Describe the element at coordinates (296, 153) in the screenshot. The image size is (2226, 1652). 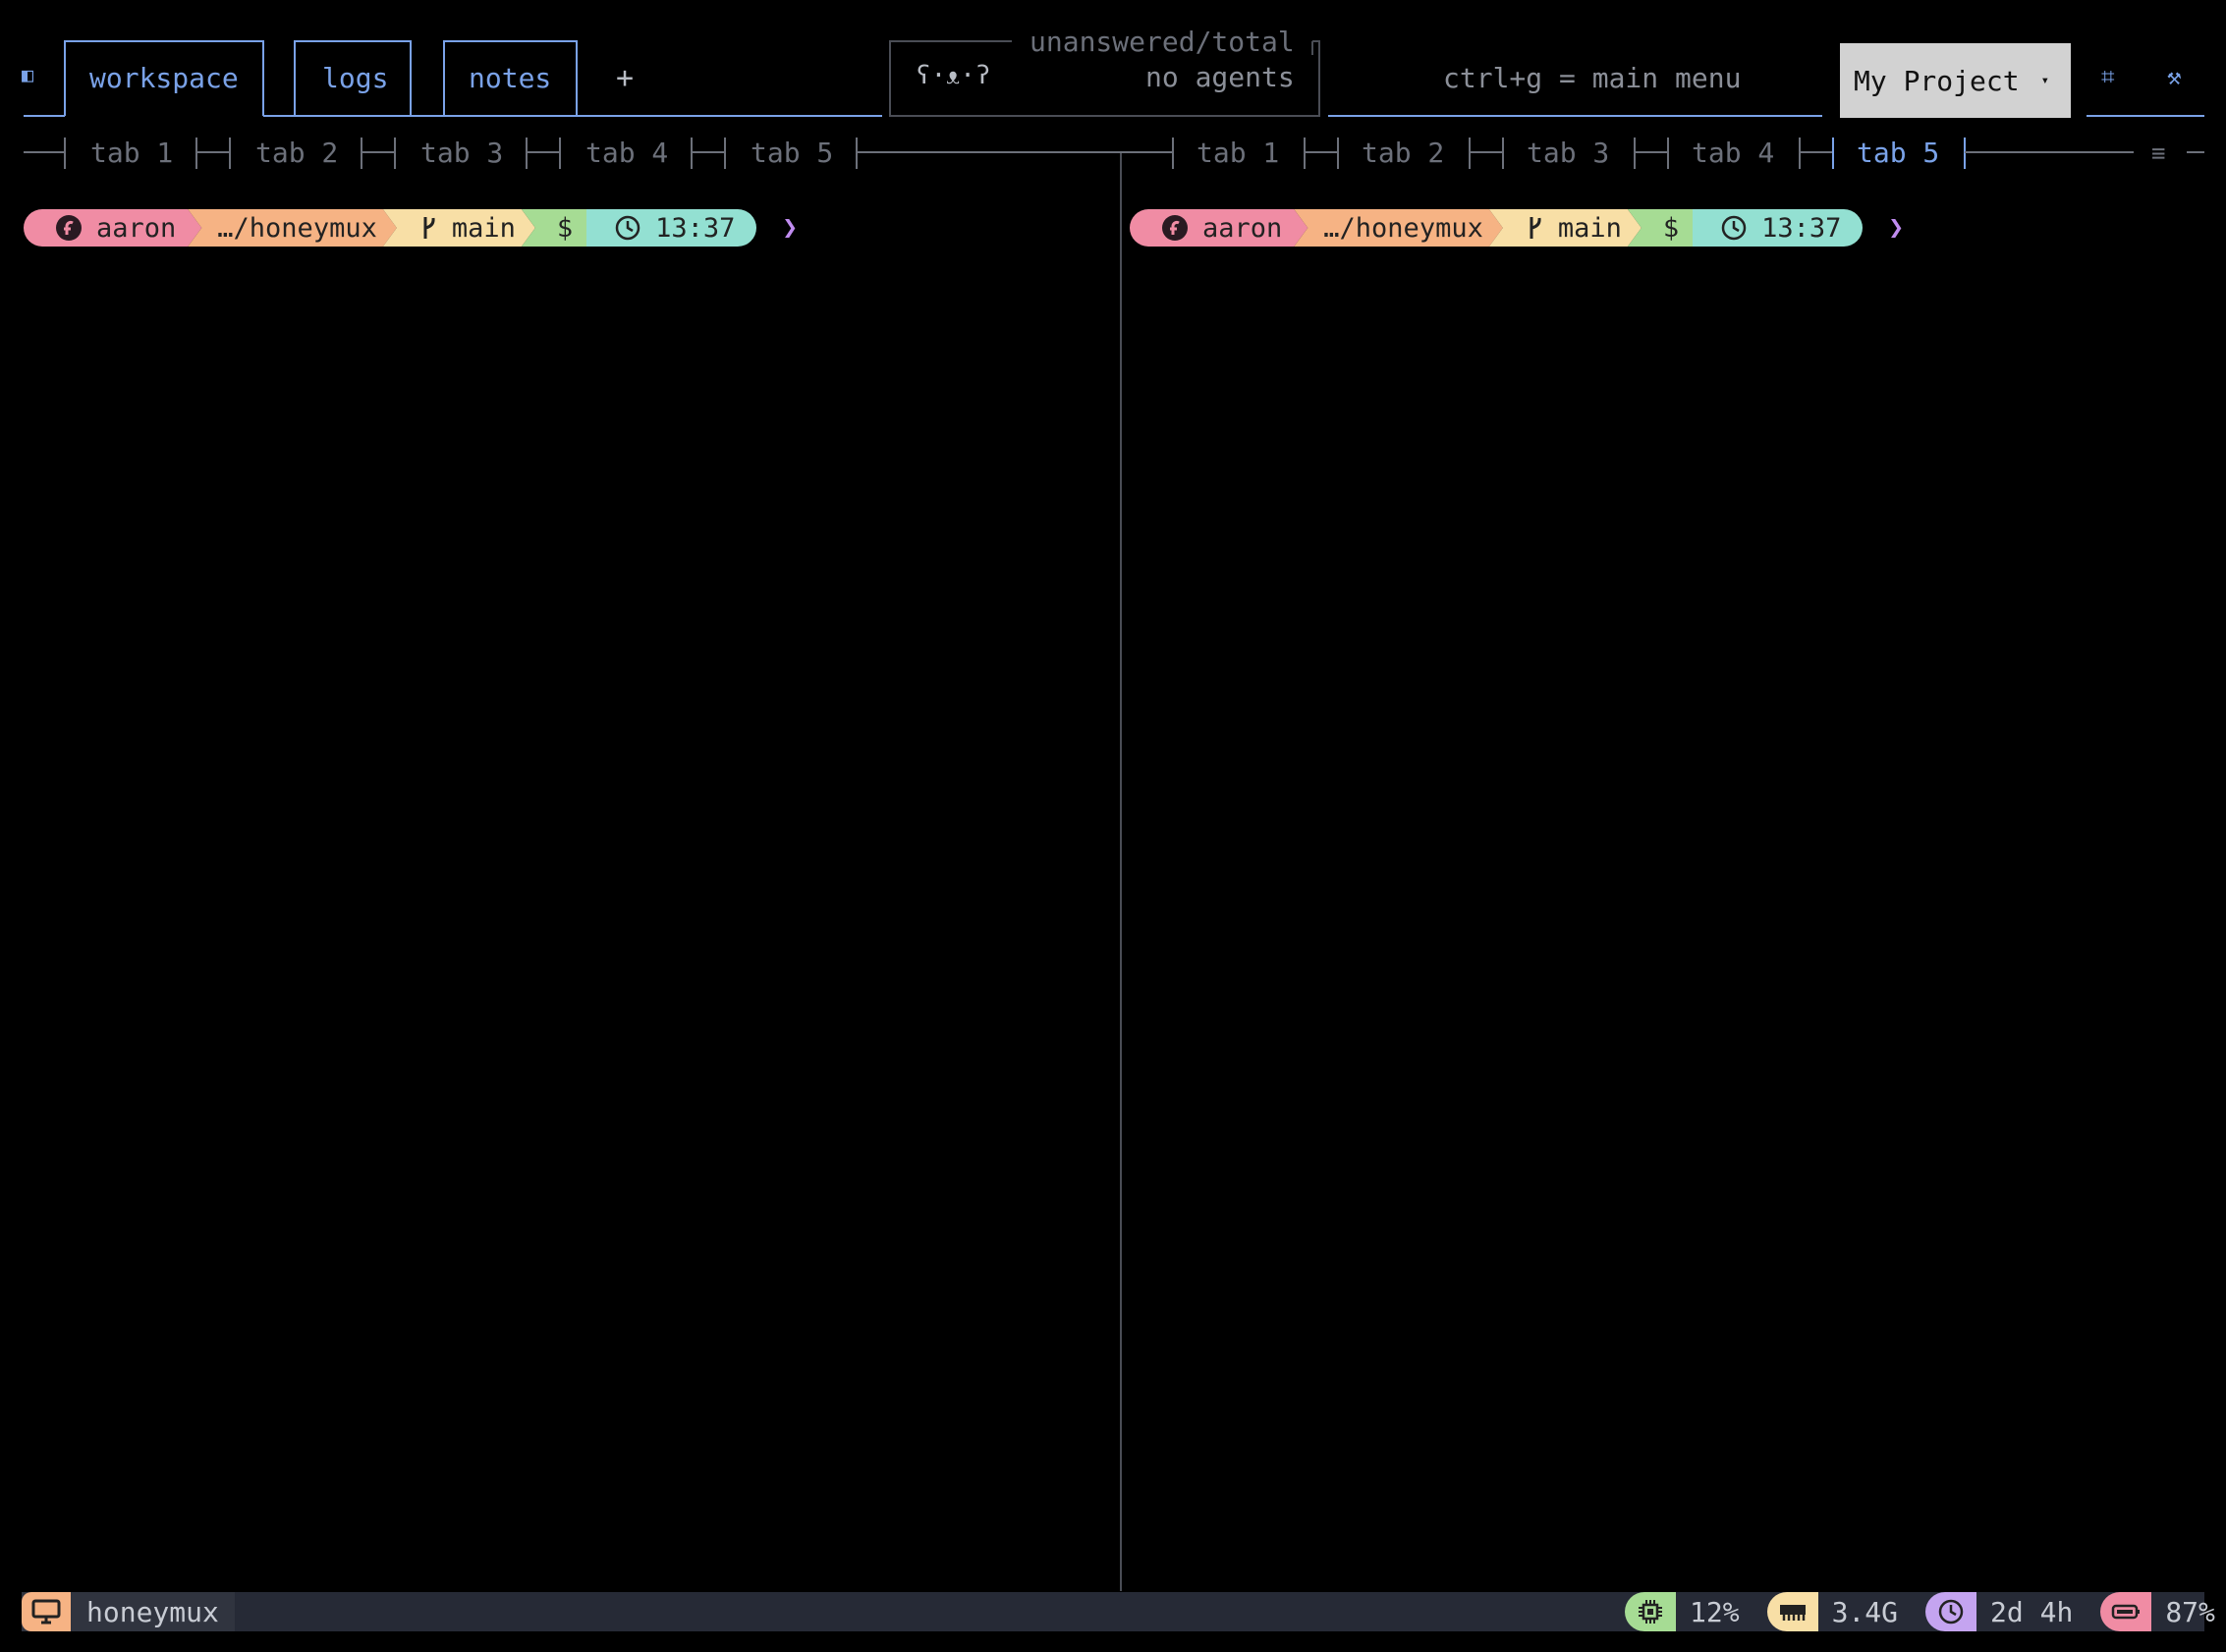
I see `pane1-tab-2: tab 2` at that location.